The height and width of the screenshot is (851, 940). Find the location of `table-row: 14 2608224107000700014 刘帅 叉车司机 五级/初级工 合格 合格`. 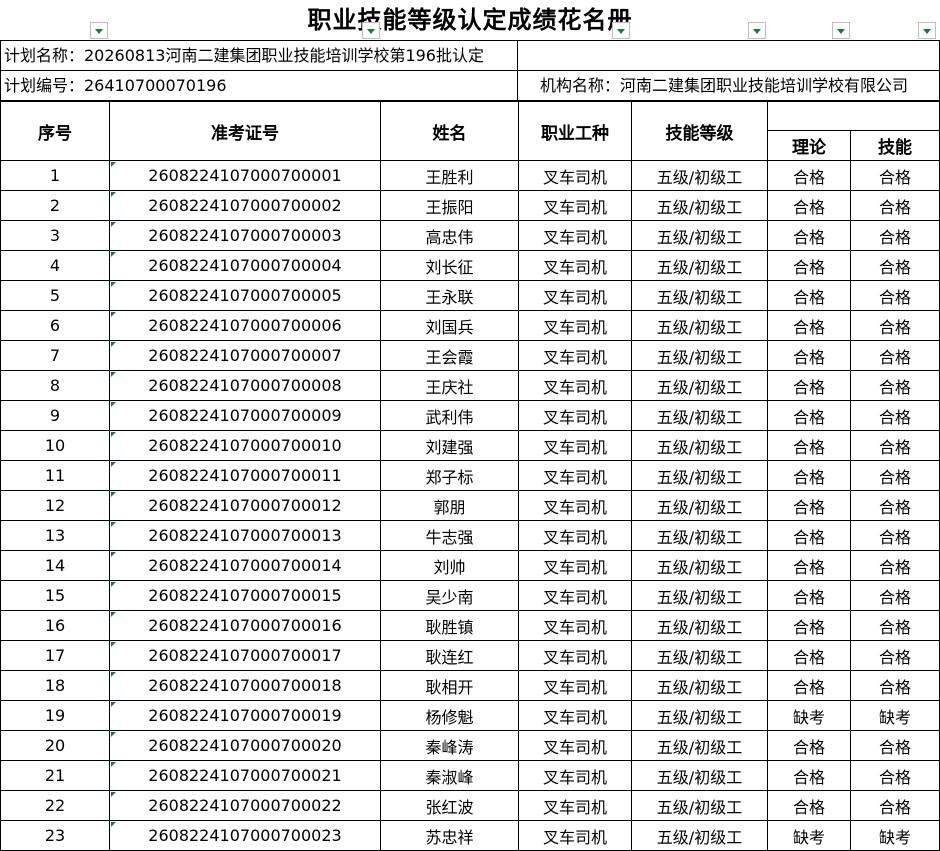

table-row: 14 2608224107000700014 刘帅 叉车司机 五级/初级工 合格 合格 is located at coordinates (470, 565).